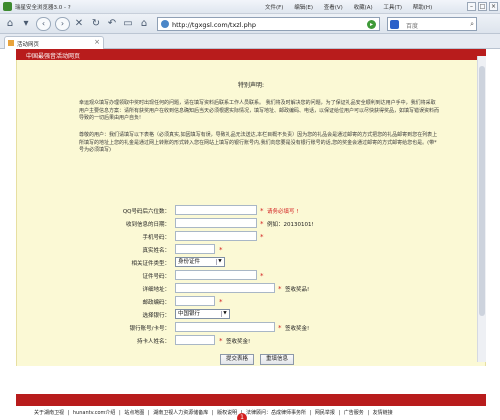 The height and width of the screenshot is (420, 500). I want to click on go-arrow-icon: ▸, so click(371, 24).